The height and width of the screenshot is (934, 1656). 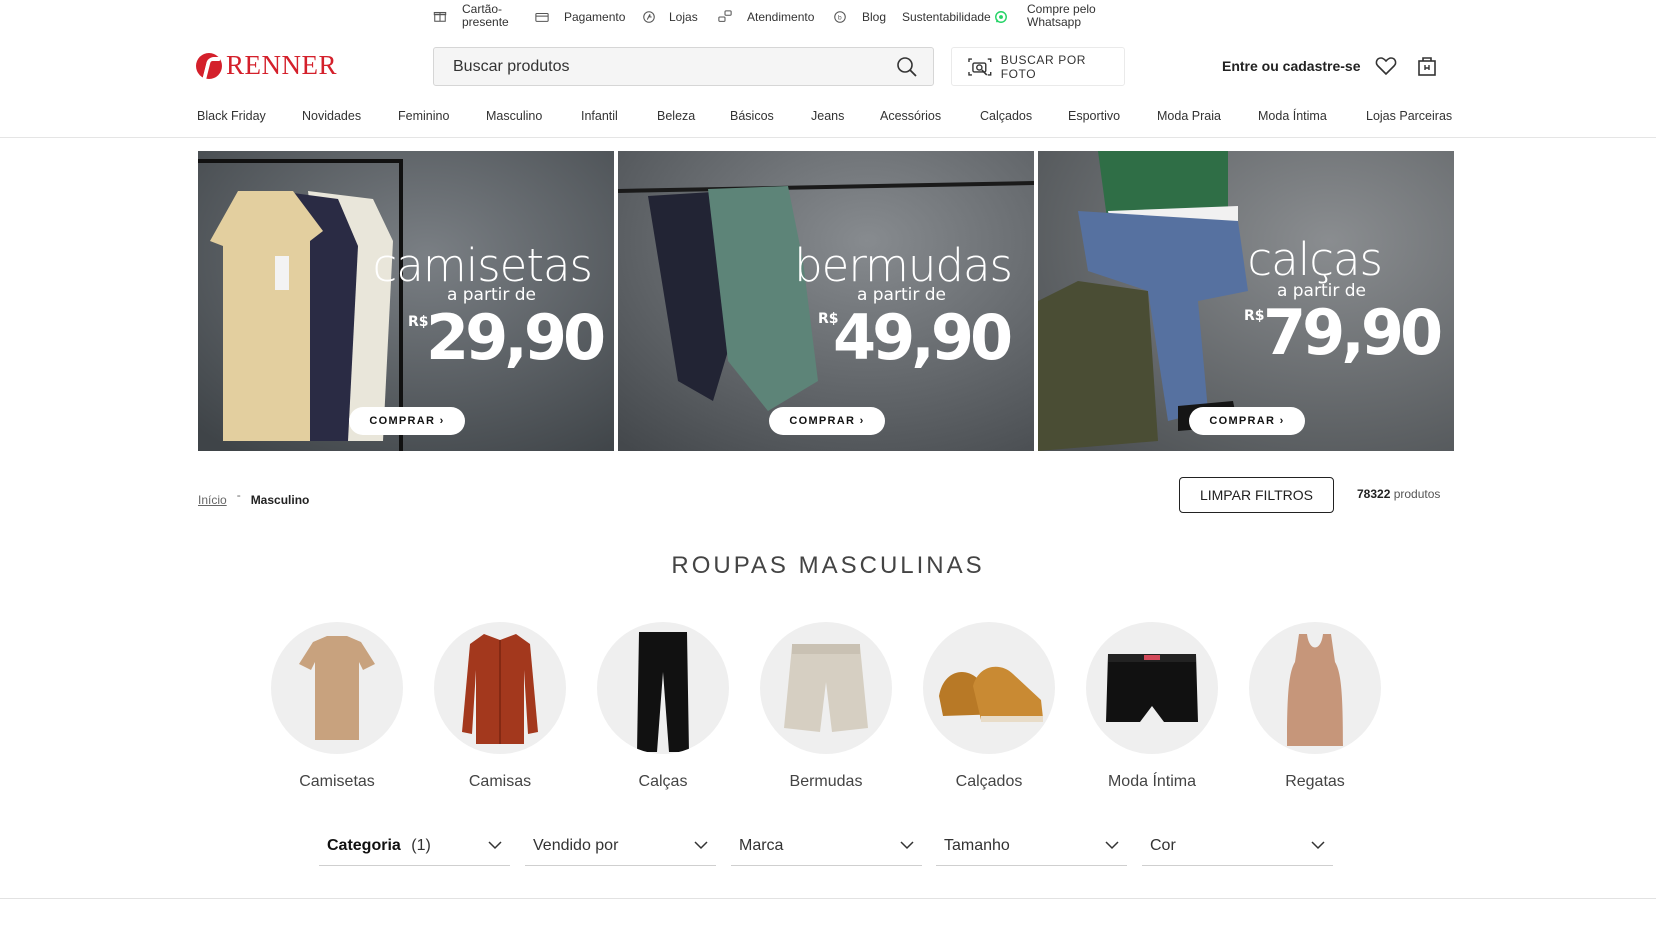 I want to click on nav-masculino: Masculino, so click(x=514, y=116).